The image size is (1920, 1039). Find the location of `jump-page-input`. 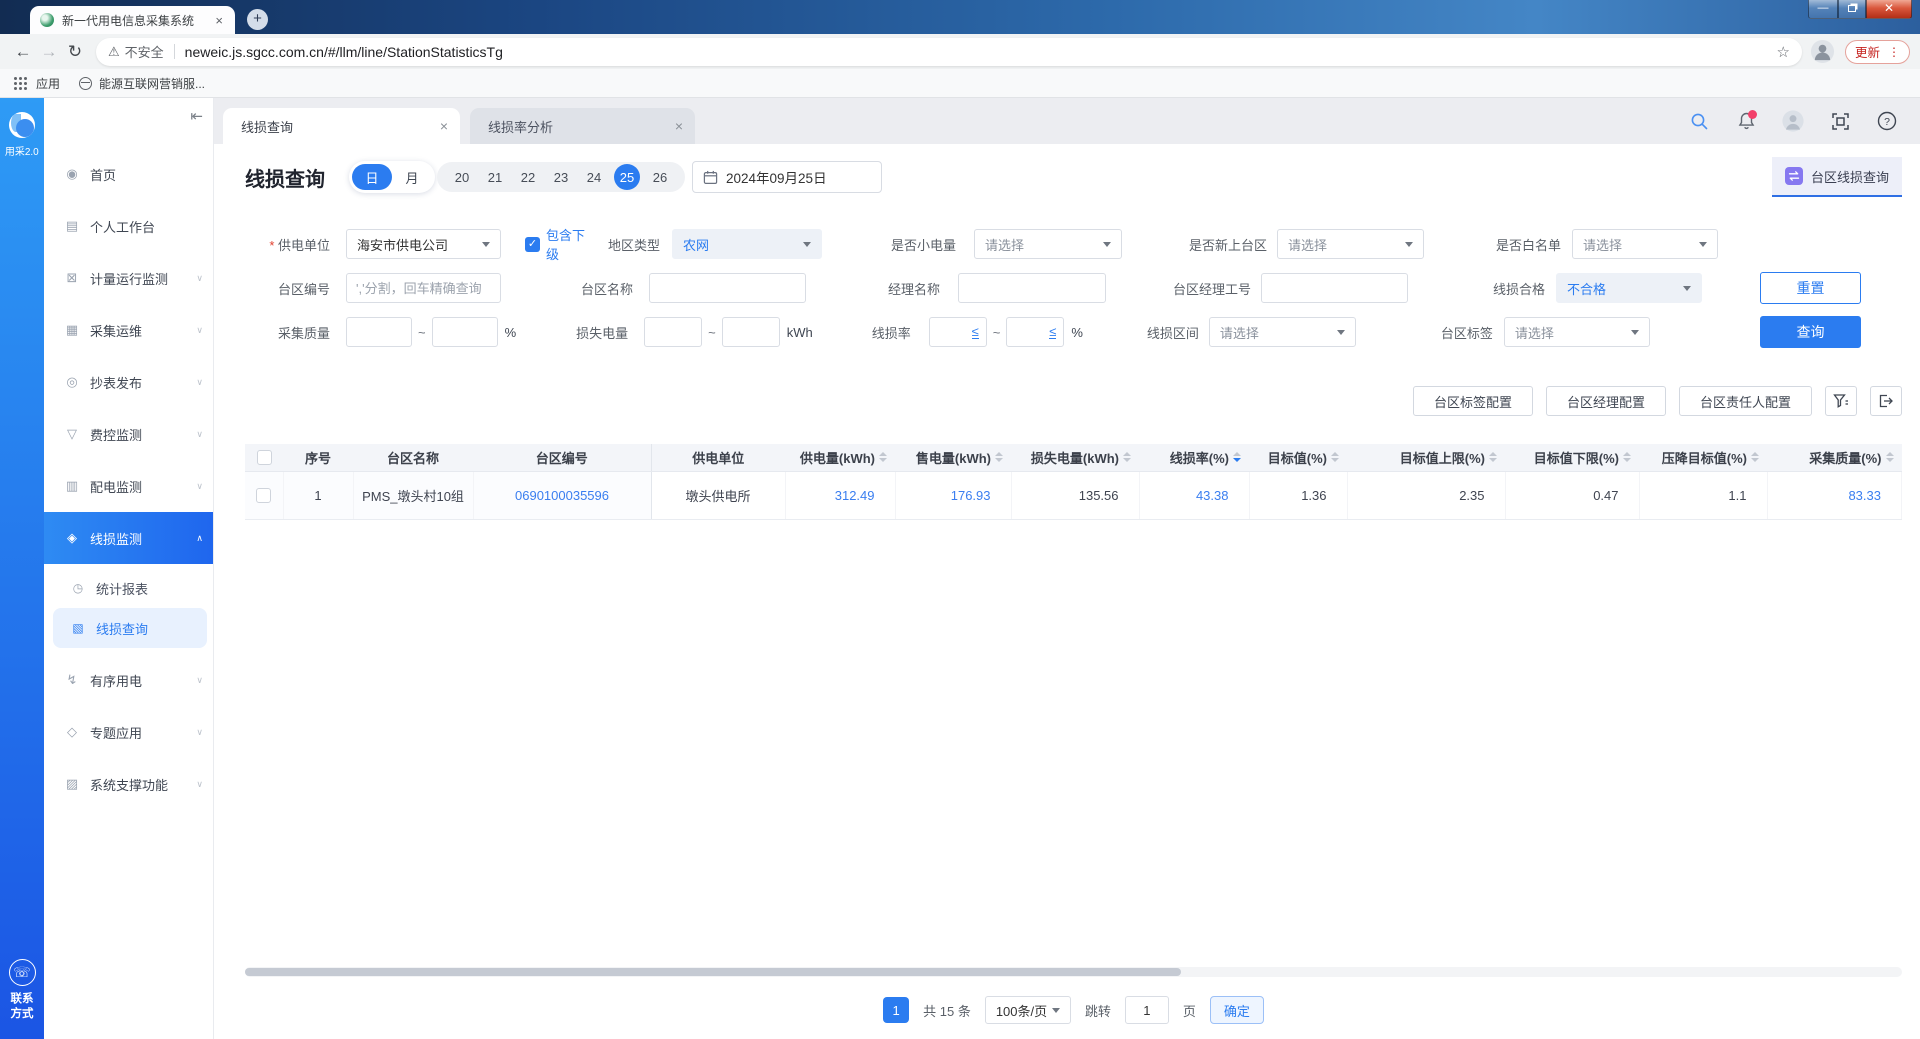

jump-page-input is located at coordinates (1146, 1010).